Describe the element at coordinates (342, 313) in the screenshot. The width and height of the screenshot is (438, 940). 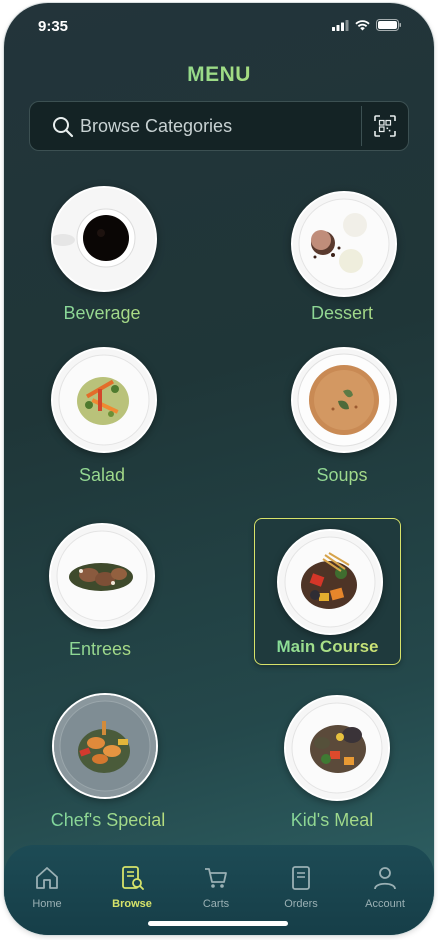
I see `category-label: Dessert` at that location.